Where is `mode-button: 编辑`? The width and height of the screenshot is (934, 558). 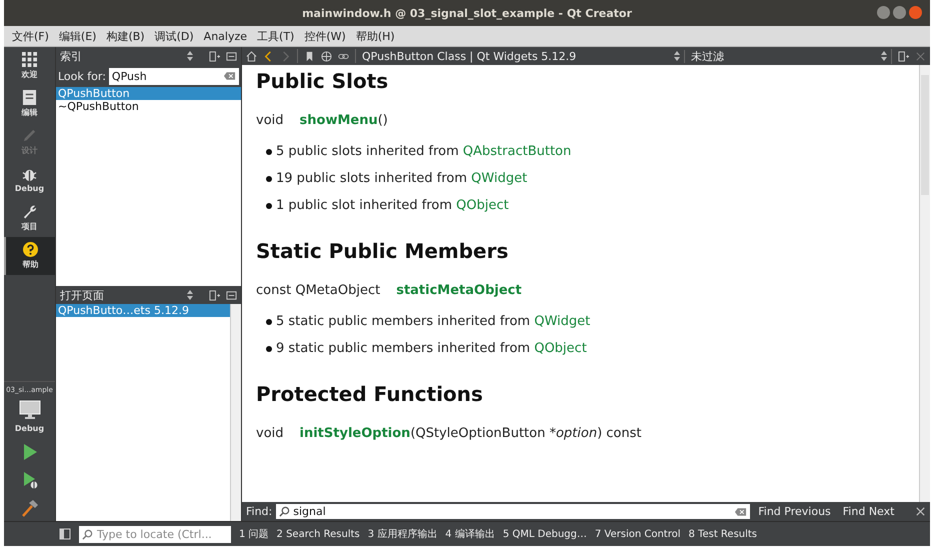
mode-button: 编辑 is located at coordinates (29, 104).